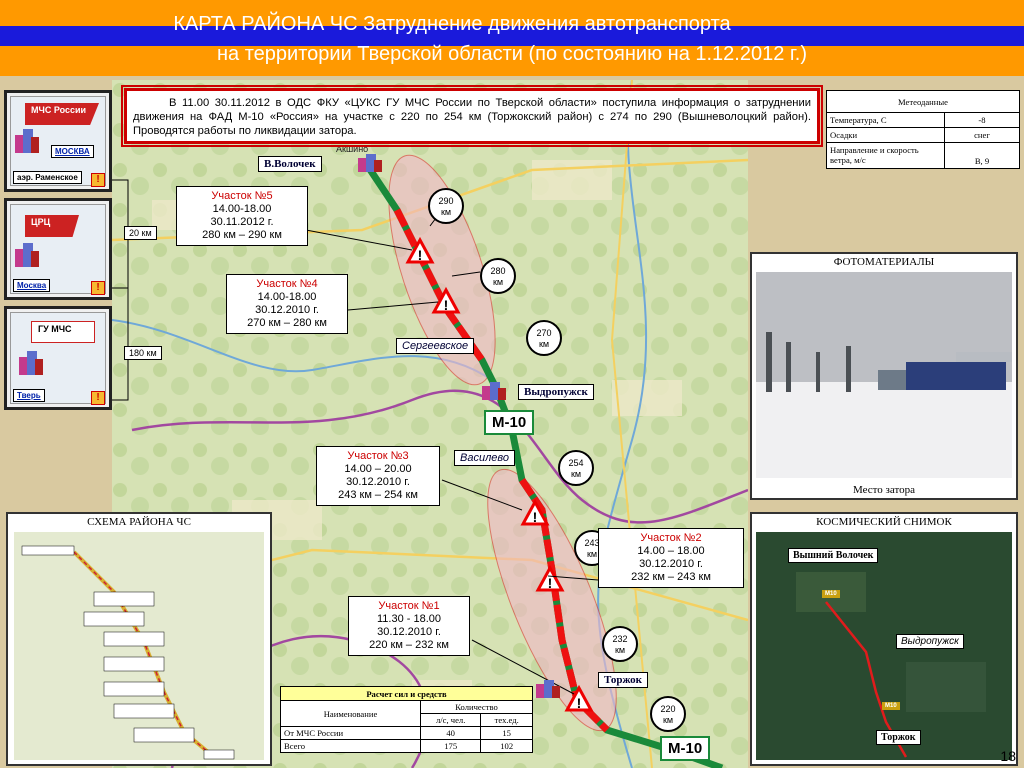  Describe the element at coordinates (668, 714) in the screenshot. I see `km-marker-220: 220 км` at that location.